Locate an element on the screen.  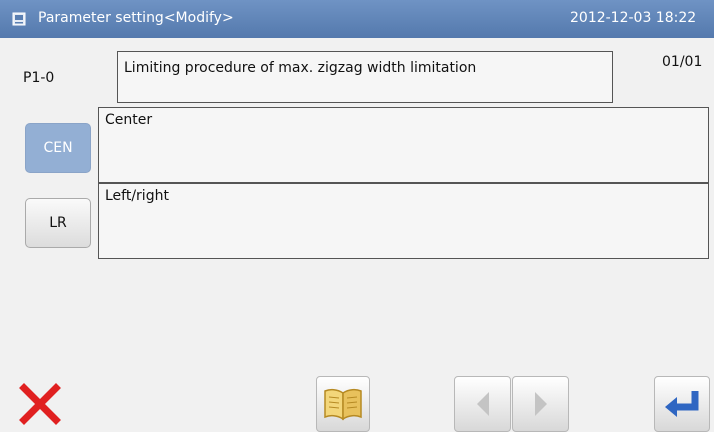
cancel-button is located at coordinates (40, 404).